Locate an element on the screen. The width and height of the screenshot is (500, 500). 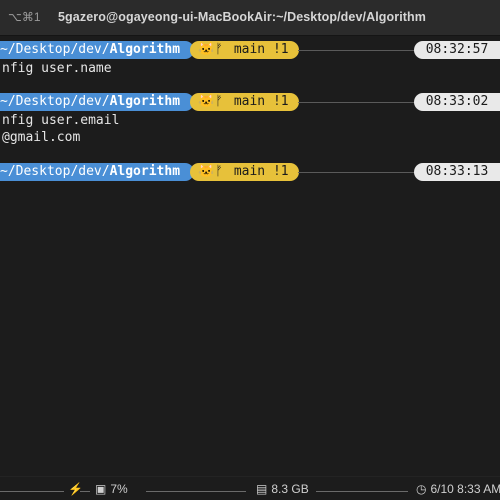
memory-icon: ▤ is located at coordinates (262, 489).